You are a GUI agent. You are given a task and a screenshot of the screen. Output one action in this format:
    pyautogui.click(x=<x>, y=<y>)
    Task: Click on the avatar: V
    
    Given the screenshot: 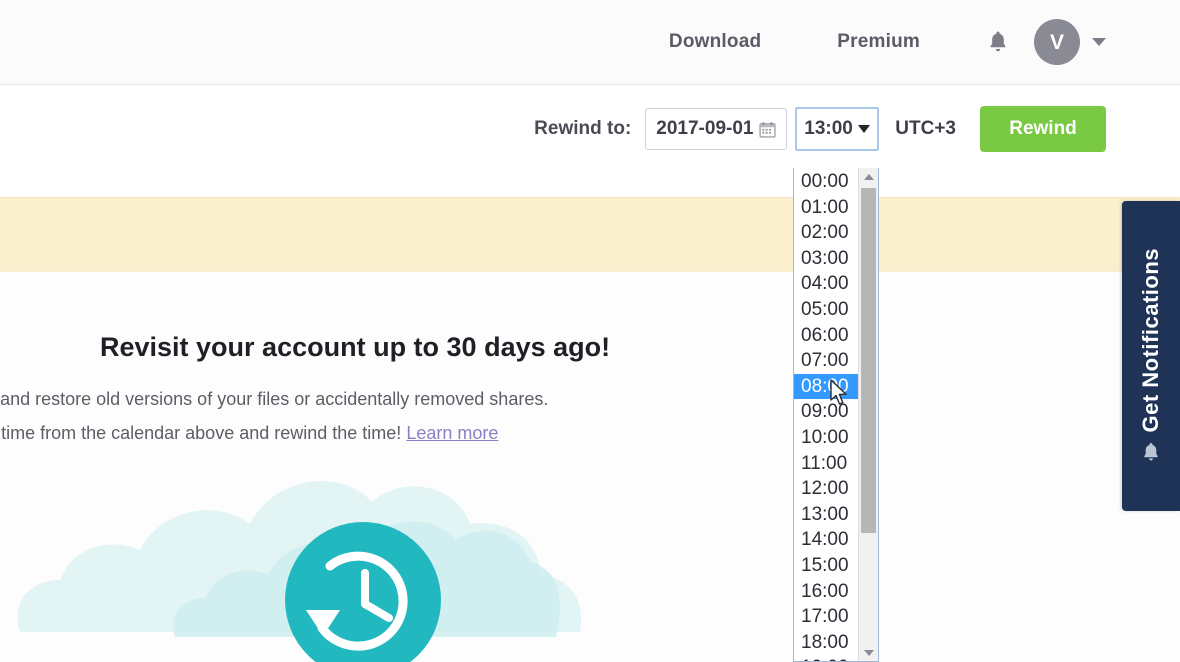 What is the action you would take?
    pyautogui.click(x=1057, y=42)
    